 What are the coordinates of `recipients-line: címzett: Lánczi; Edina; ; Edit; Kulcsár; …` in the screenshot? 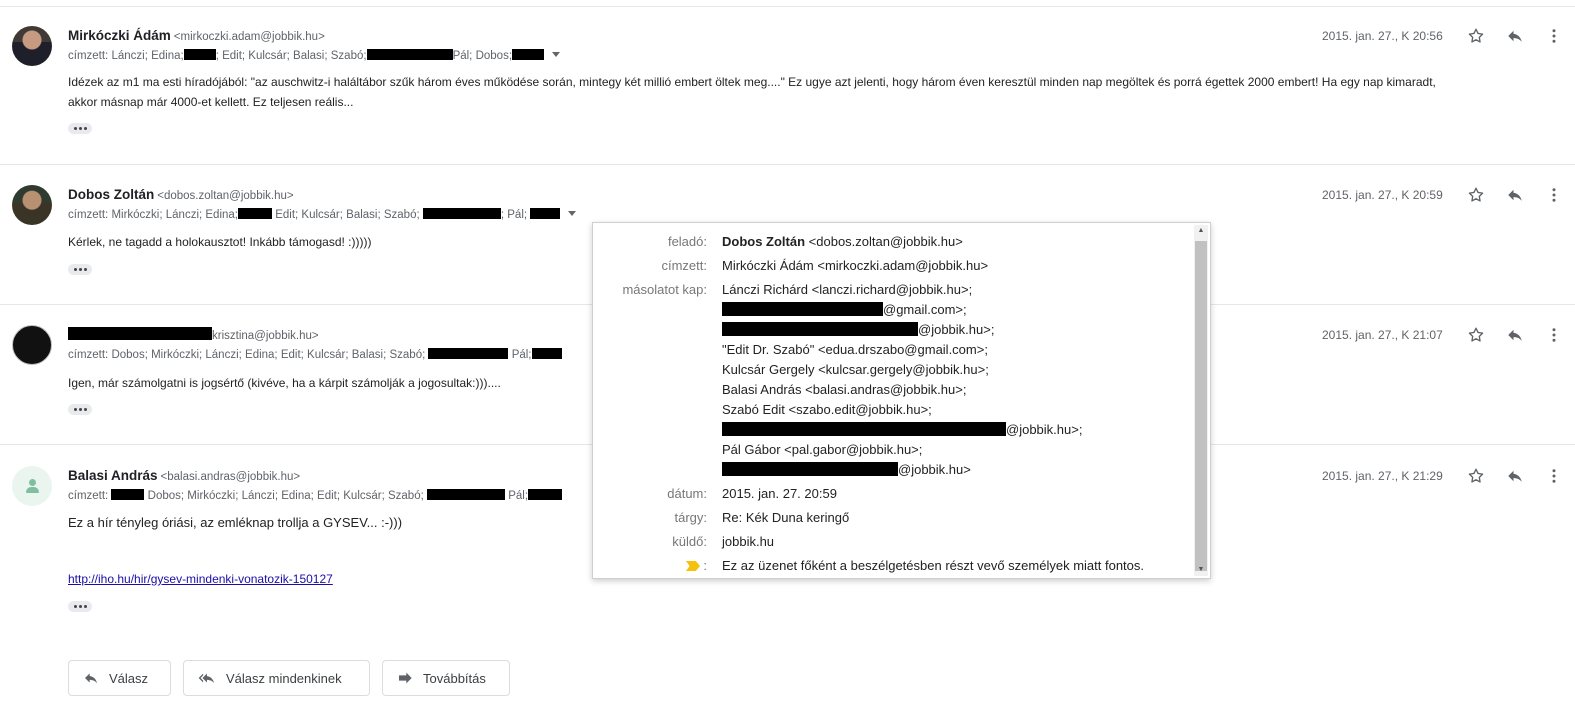 It's located at (314, 55).